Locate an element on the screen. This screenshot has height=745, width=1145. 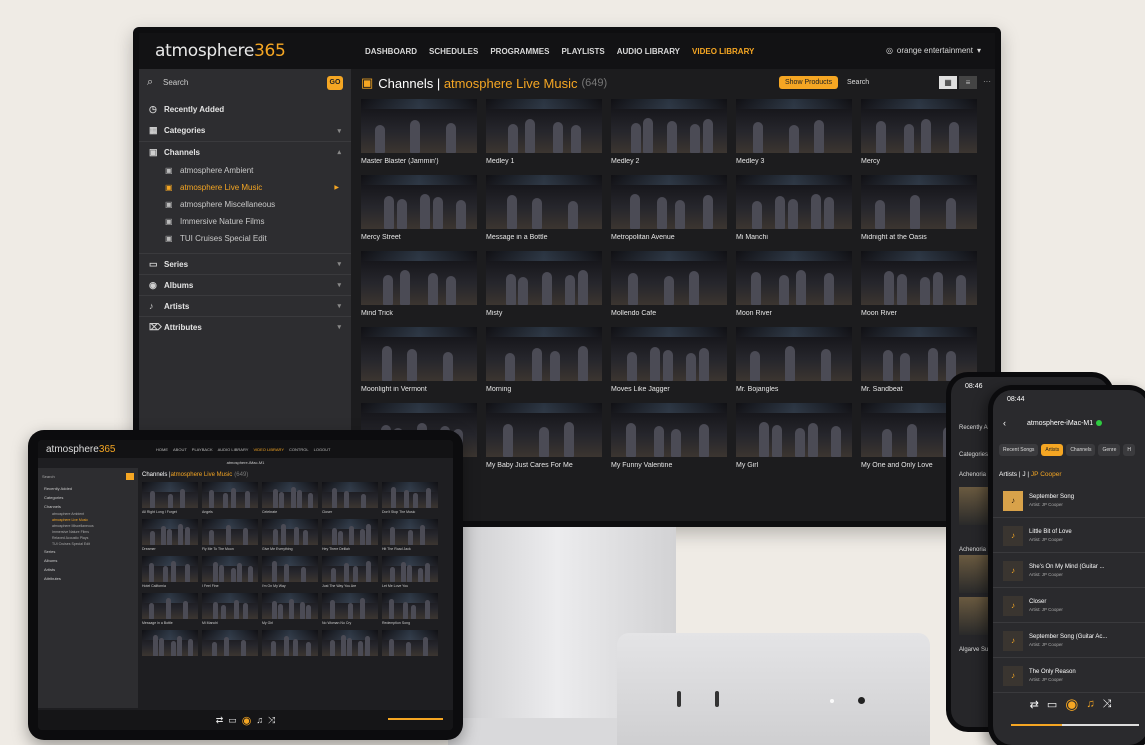
video-tile: Medley 1 is located at coordinates (544, 137).